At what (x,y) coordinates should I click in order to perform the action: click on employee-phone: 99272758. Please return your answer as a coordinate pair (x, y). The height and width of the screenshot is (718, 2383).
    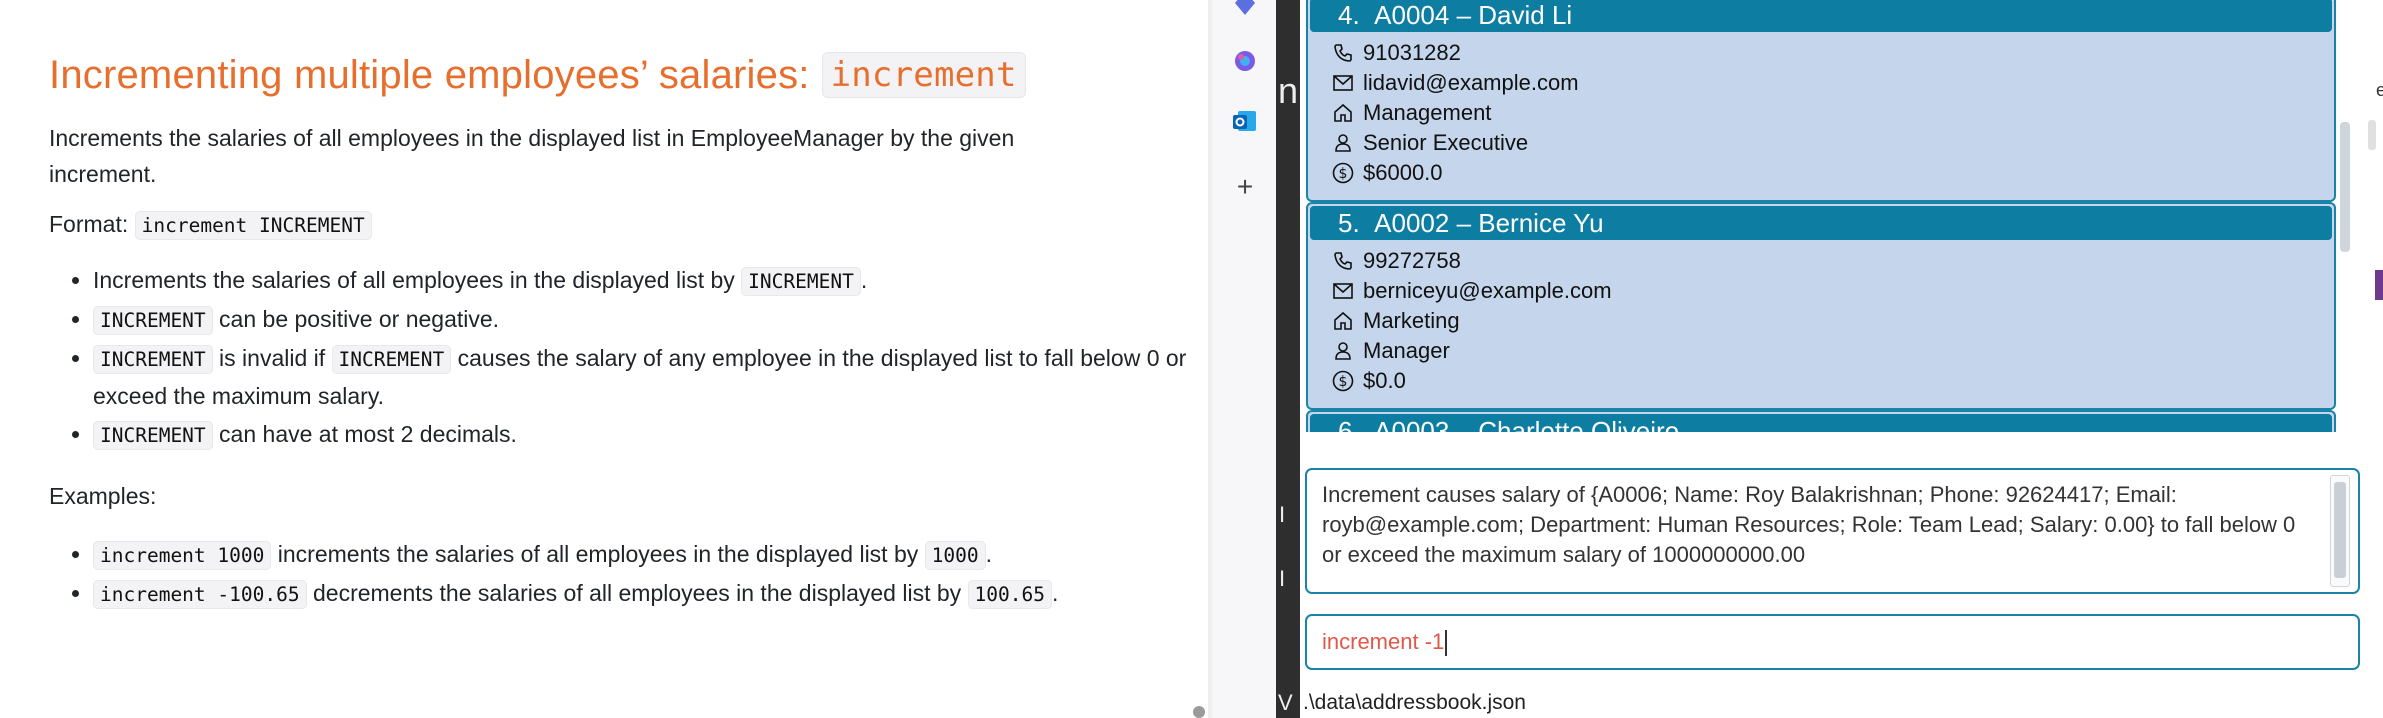
    Looking at the image, I should click on (1412, 260).